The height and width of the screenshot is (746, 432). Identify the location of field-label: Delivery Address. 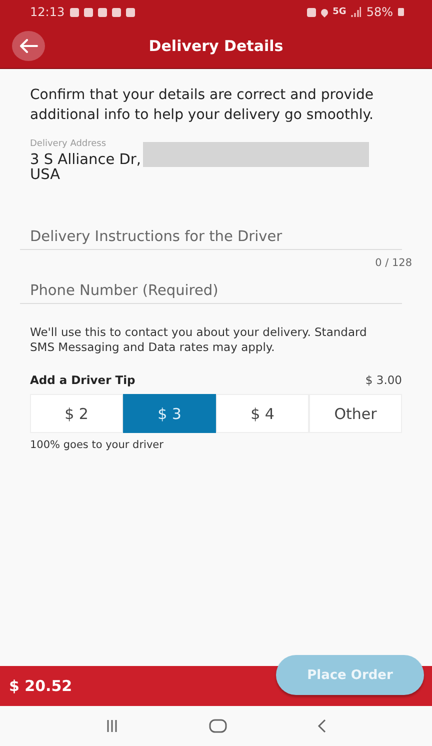
(69, 144).